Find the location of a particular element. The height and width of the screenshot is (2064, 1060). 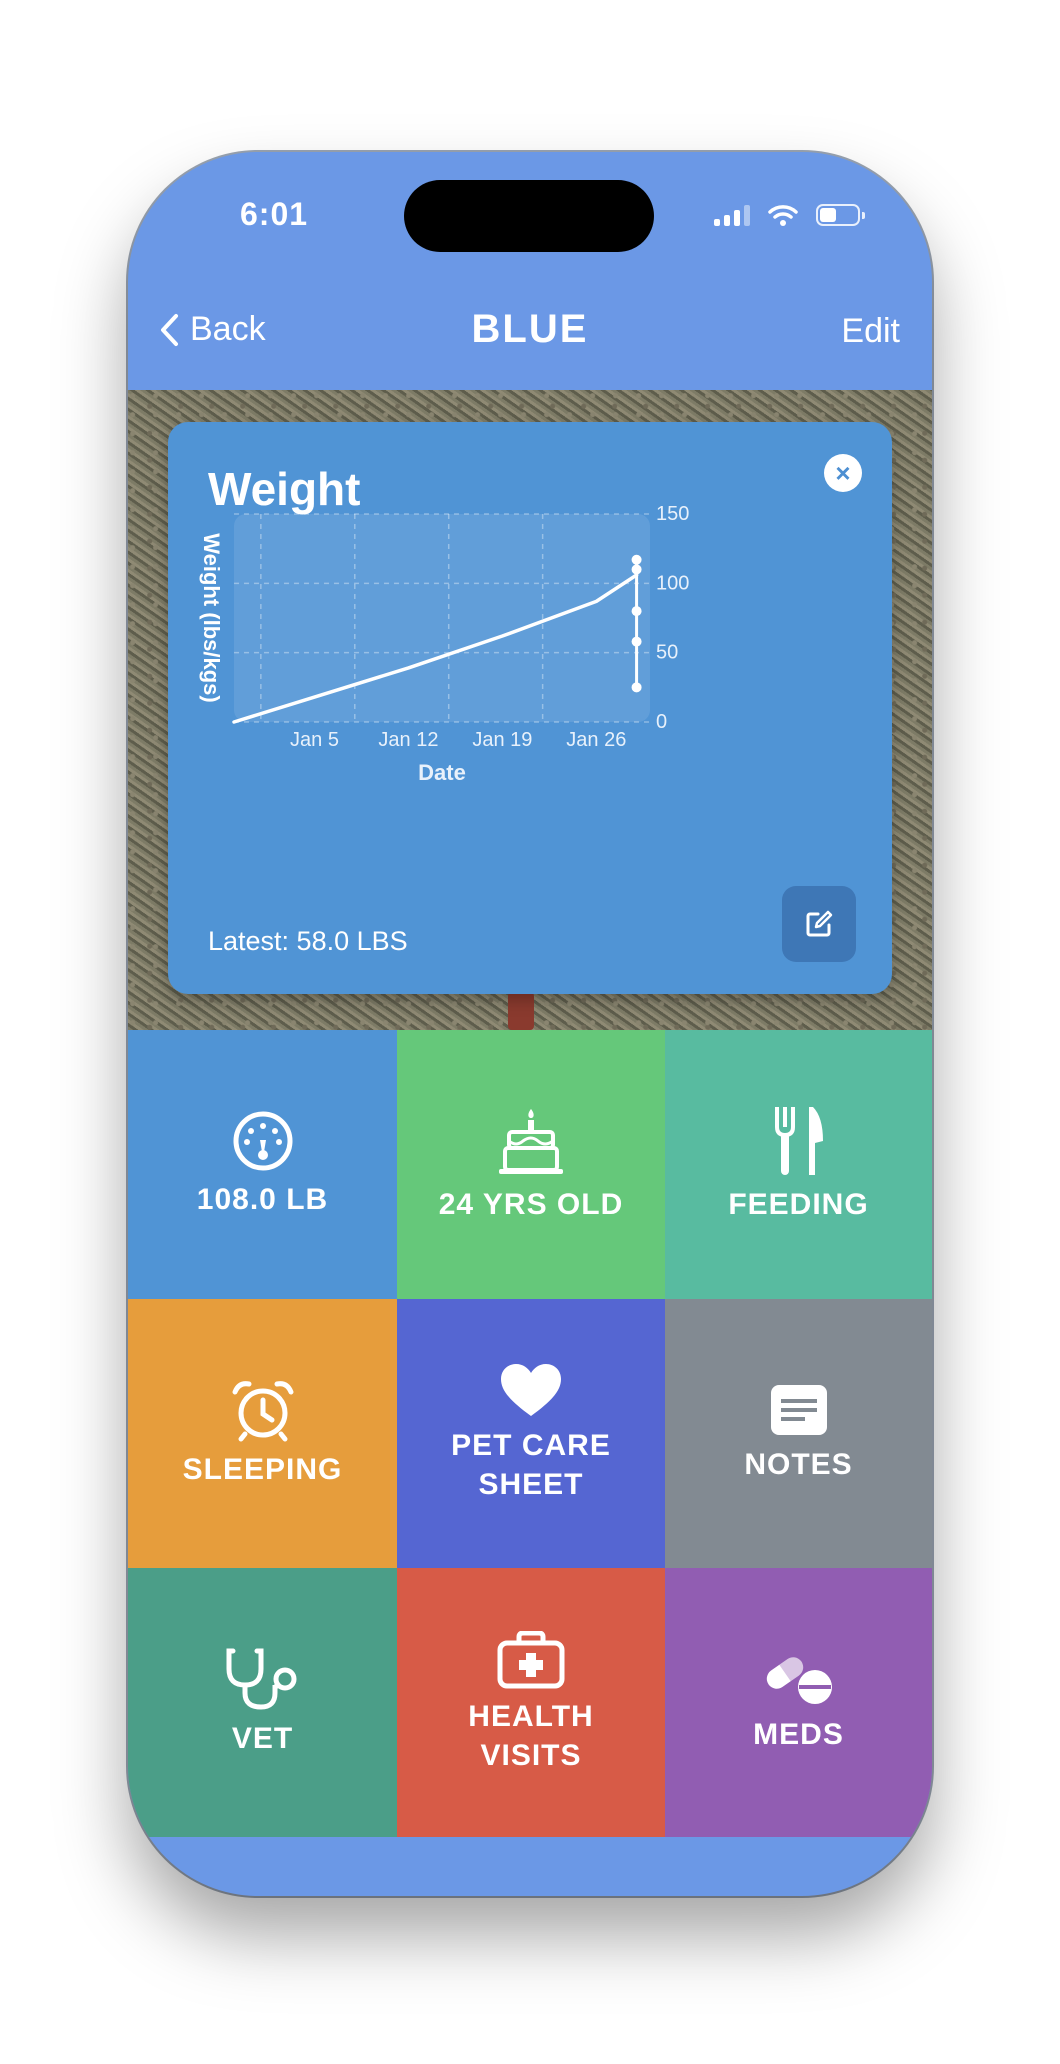

chart-plot-area is located at coordinates (442, 618).